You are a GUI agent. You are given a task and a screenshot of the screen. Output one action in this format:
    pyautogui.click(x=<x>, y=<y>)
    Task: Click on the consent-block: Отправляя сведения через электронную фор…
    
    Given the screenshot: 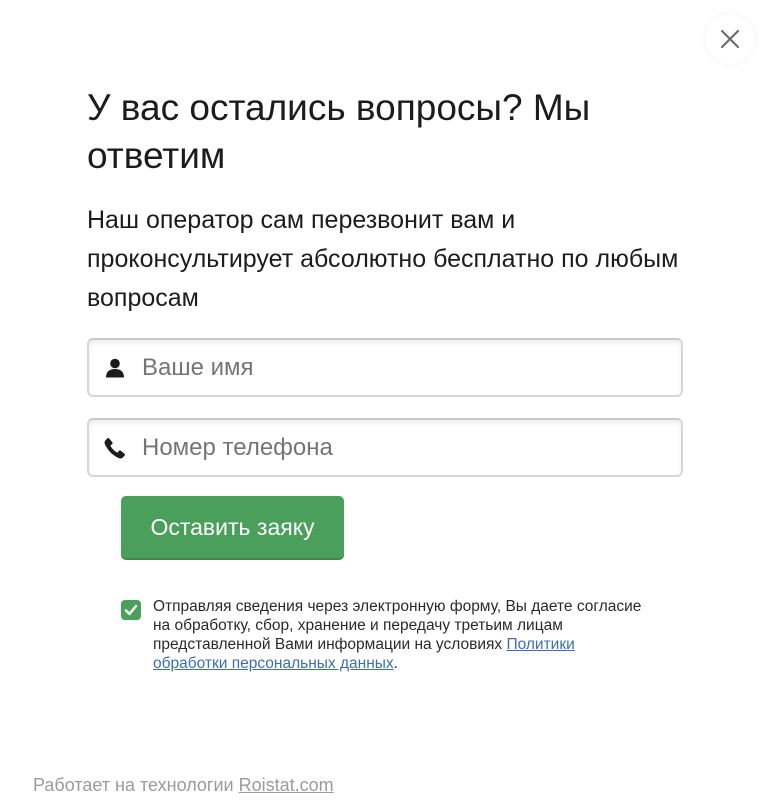 What is the action you would take?
    pyautogui.click(x=401, y=635)
    